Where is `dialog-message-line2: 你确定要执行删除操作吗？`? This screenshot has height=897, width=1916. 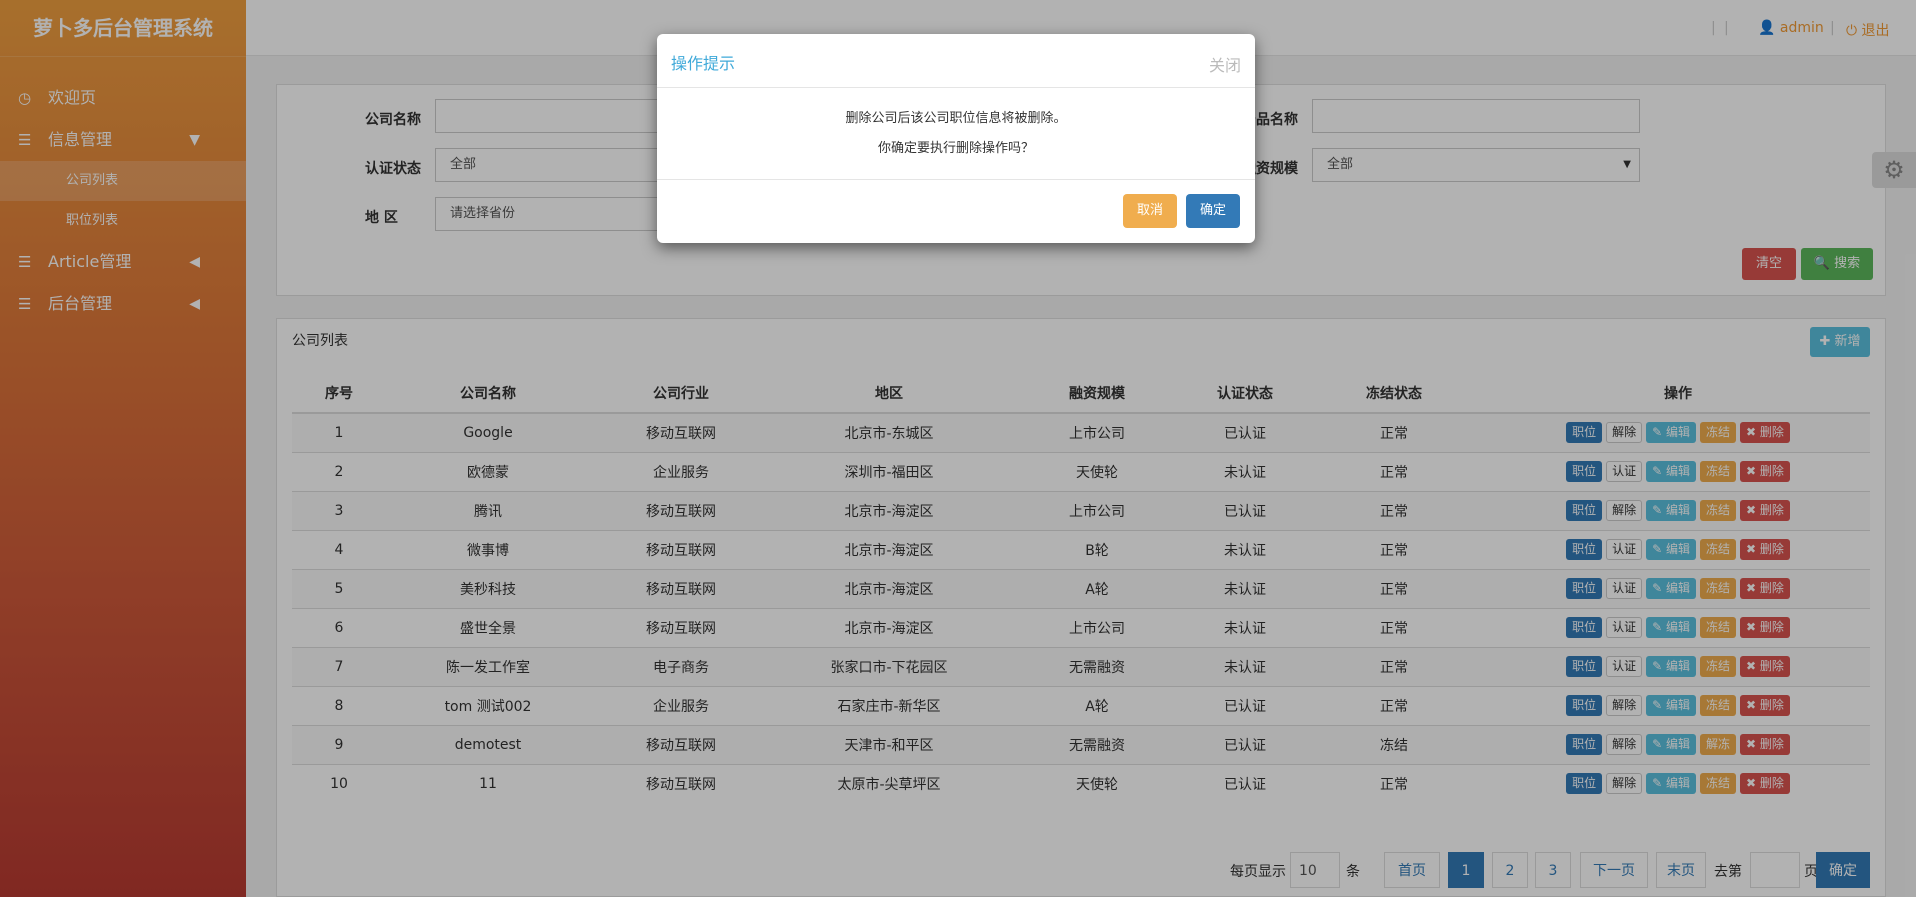
dialog-message-line2: 你确定要执行删除操作吗？ is located at coordinates (955, 148).